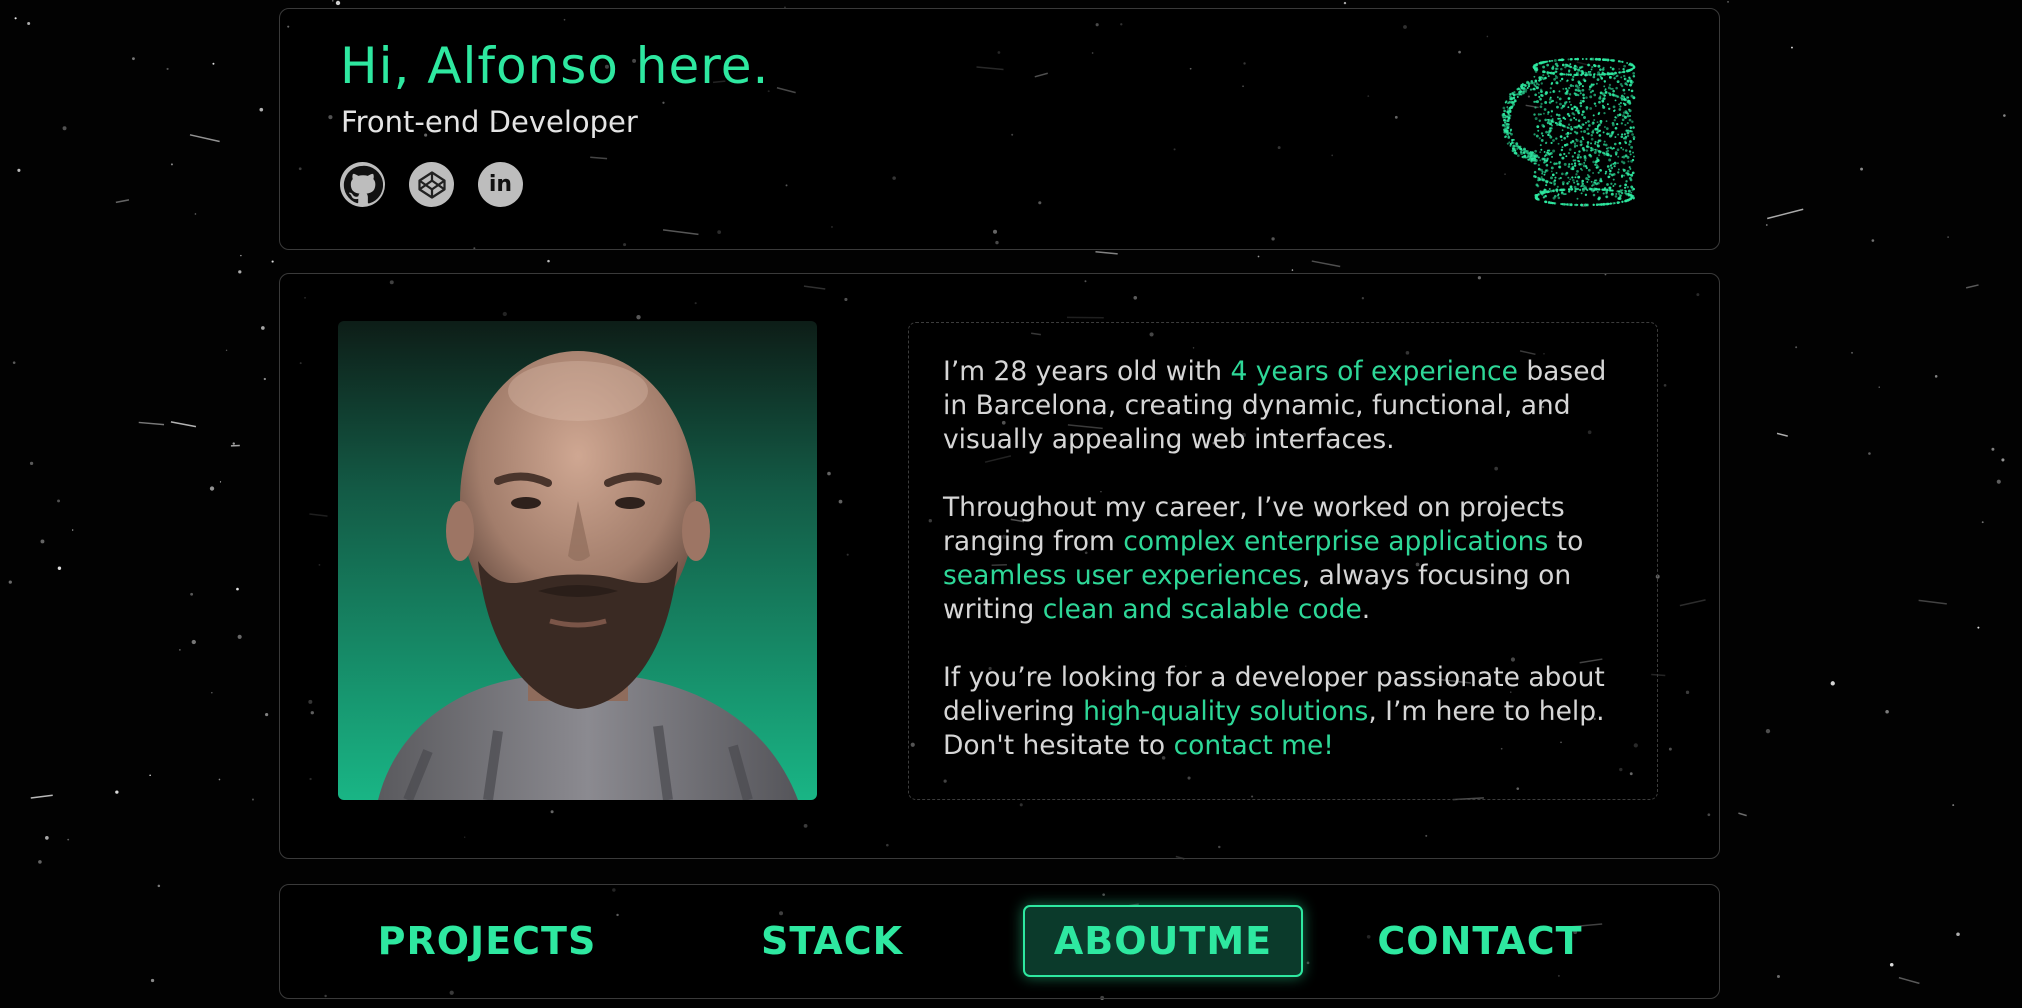 This screenshot has width=2022, height=1008. Describe the element at coordinates (500, 184) in the screenshot. I see `linkedin-link: in` at that location.